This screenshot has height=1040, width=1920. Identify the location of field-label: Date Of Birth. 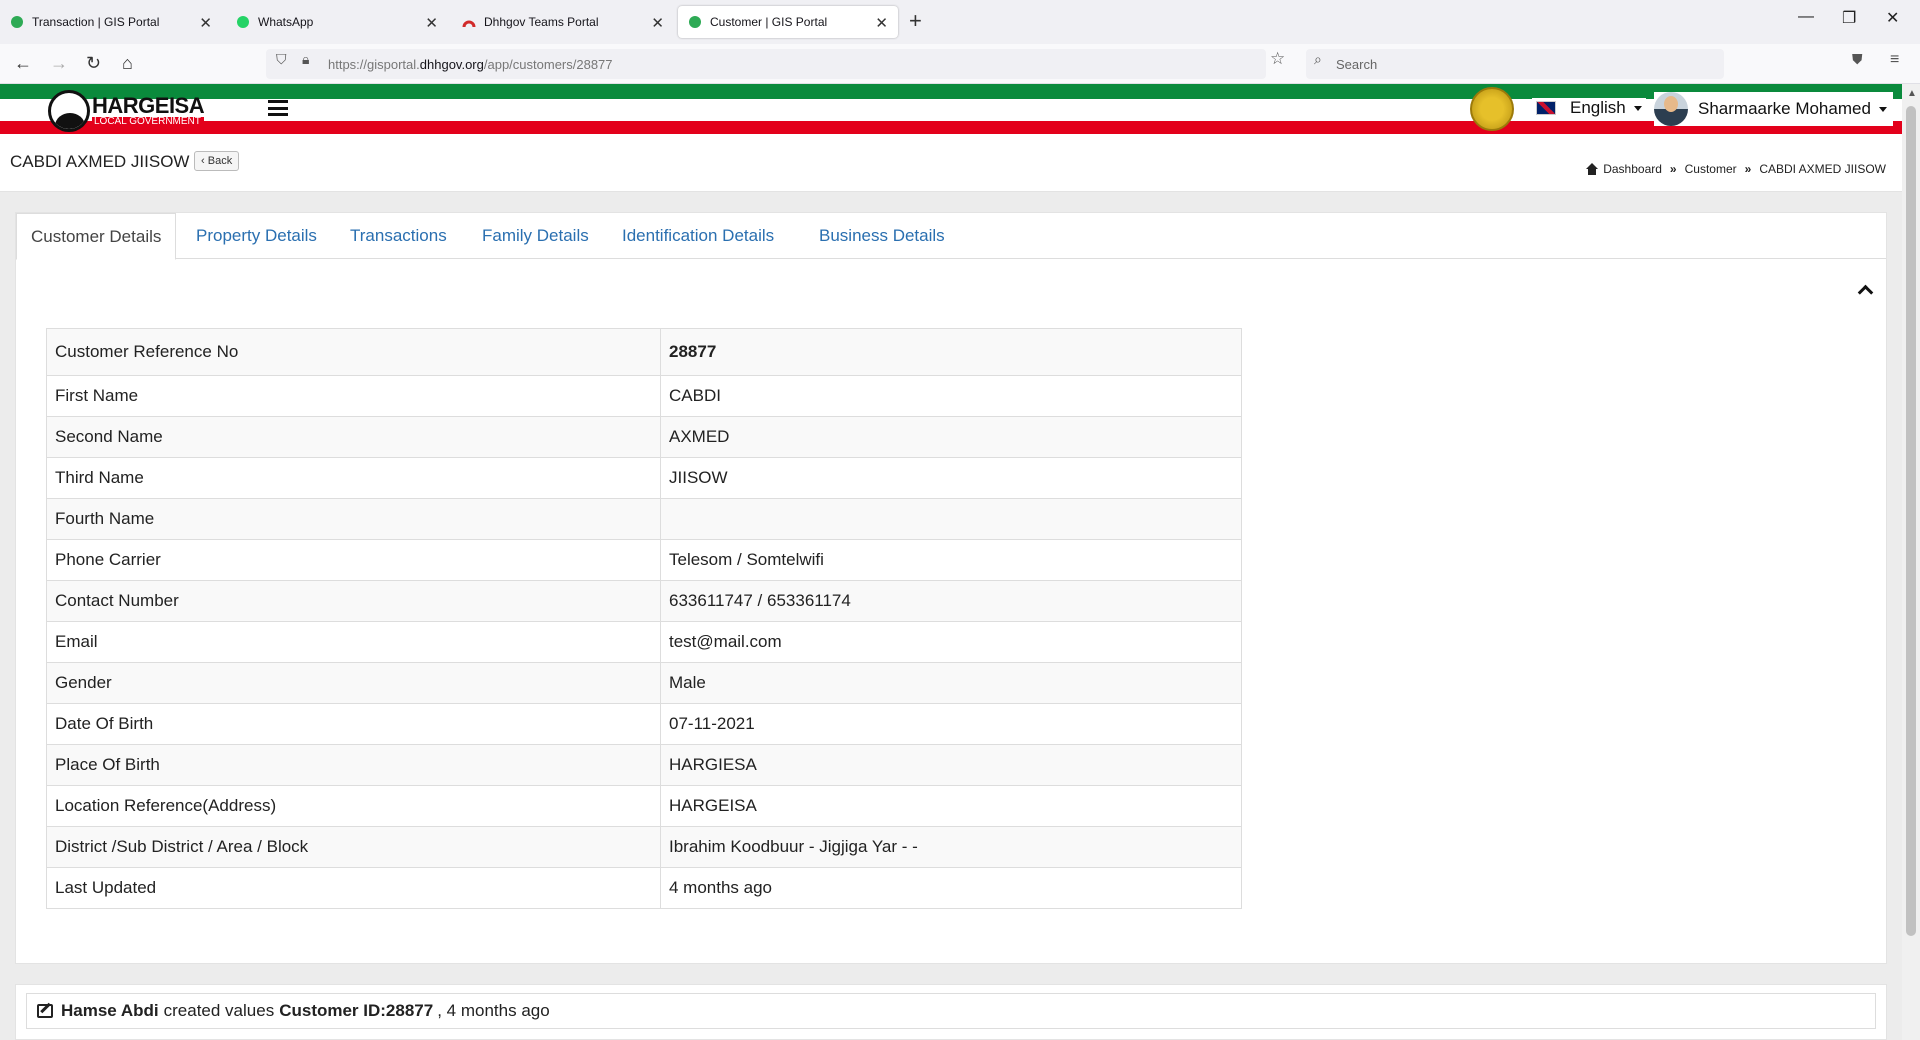
(353, 724).